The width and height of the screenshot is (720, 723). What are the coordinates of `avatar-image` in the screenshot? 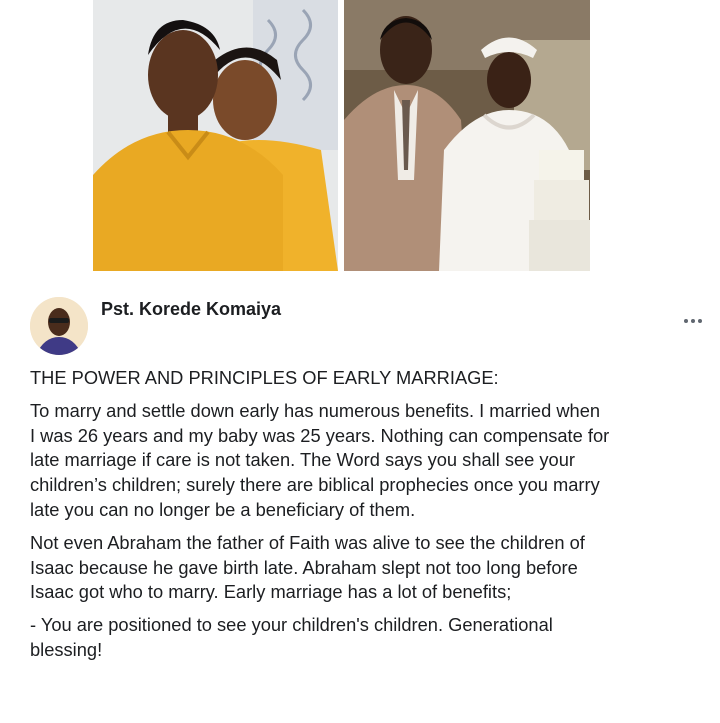 It's located at (59, 326).